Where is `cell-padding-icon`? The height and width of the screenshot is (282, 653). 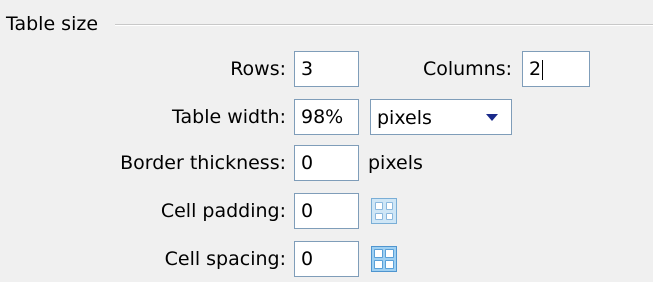
cell-padding-icon is located at coordinates (384, 211).